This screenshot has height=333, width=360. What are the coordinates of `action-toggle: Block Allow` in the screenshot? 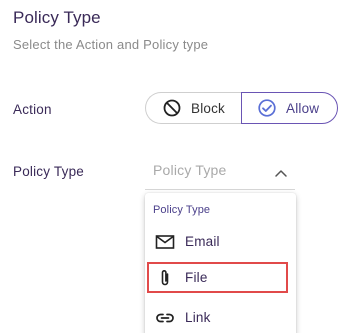 It's located at (241, 109).